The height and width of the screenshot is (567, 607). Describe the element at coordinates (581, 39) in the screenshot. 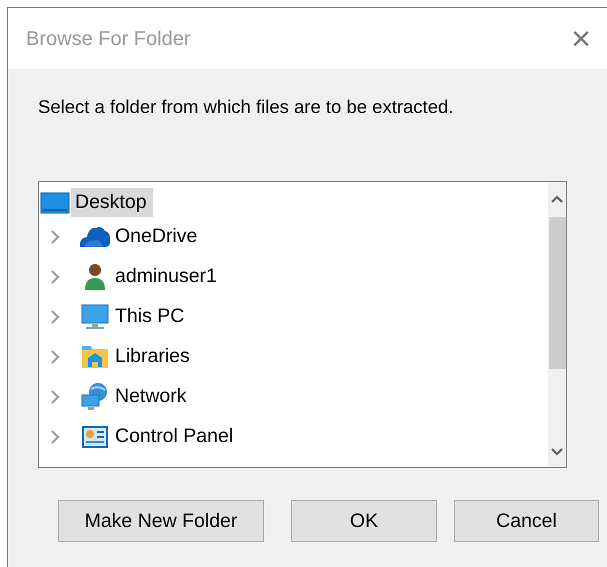

I see `close-button: ×` at that location.